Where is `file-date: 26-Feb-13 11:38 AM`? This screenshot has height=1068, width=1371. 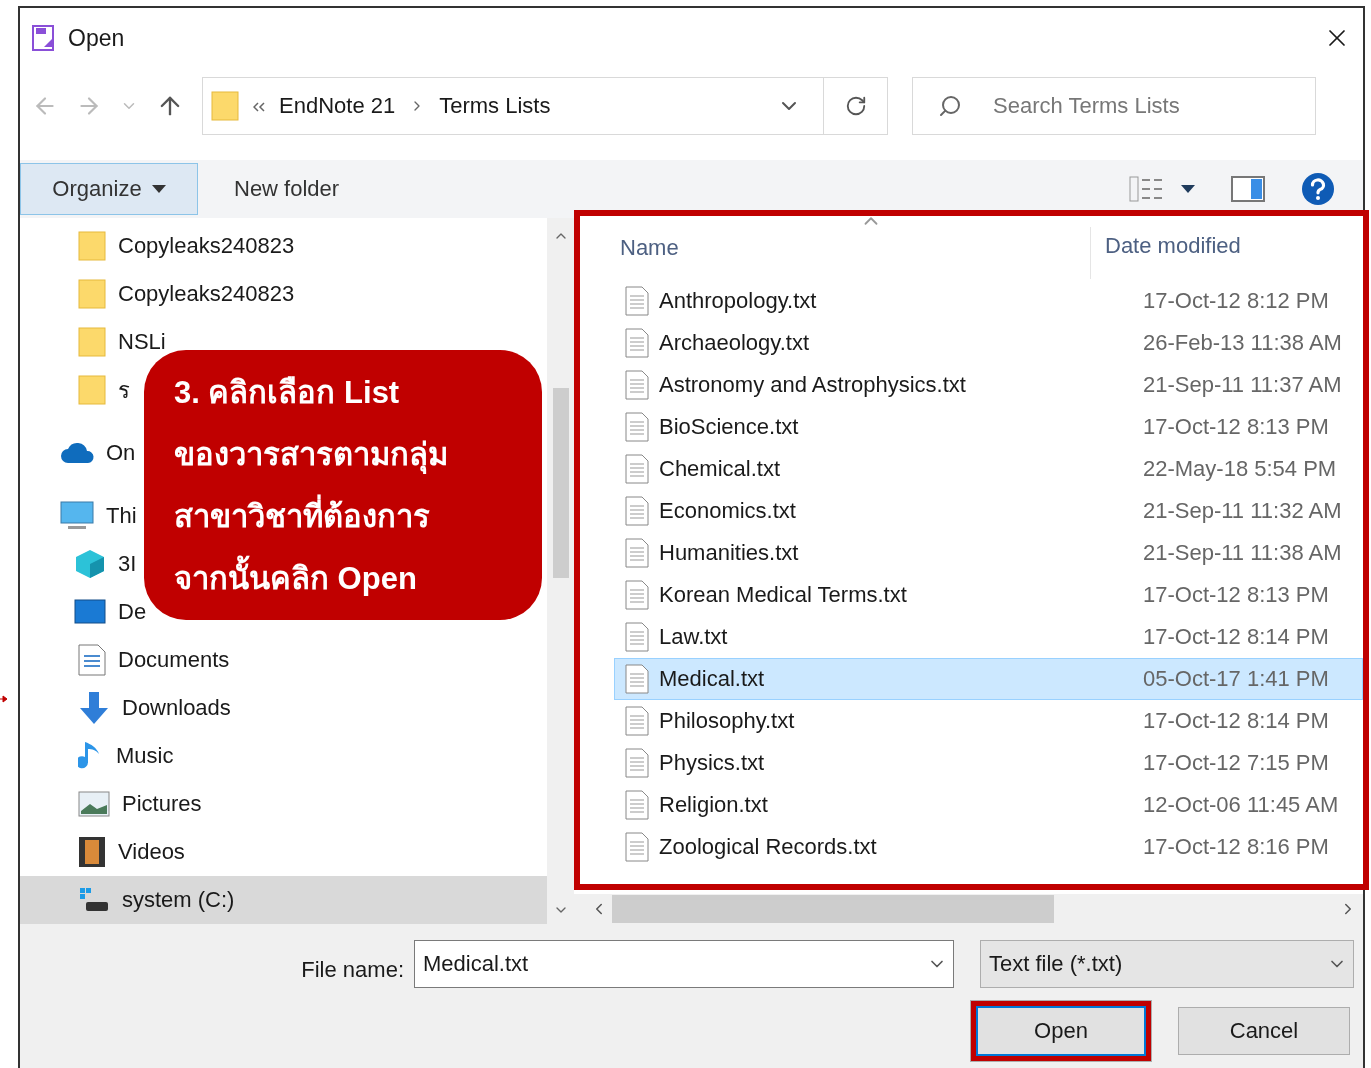 file-date: 26-Feb-13 11:38 AM is located at coordinates (1242, 343).